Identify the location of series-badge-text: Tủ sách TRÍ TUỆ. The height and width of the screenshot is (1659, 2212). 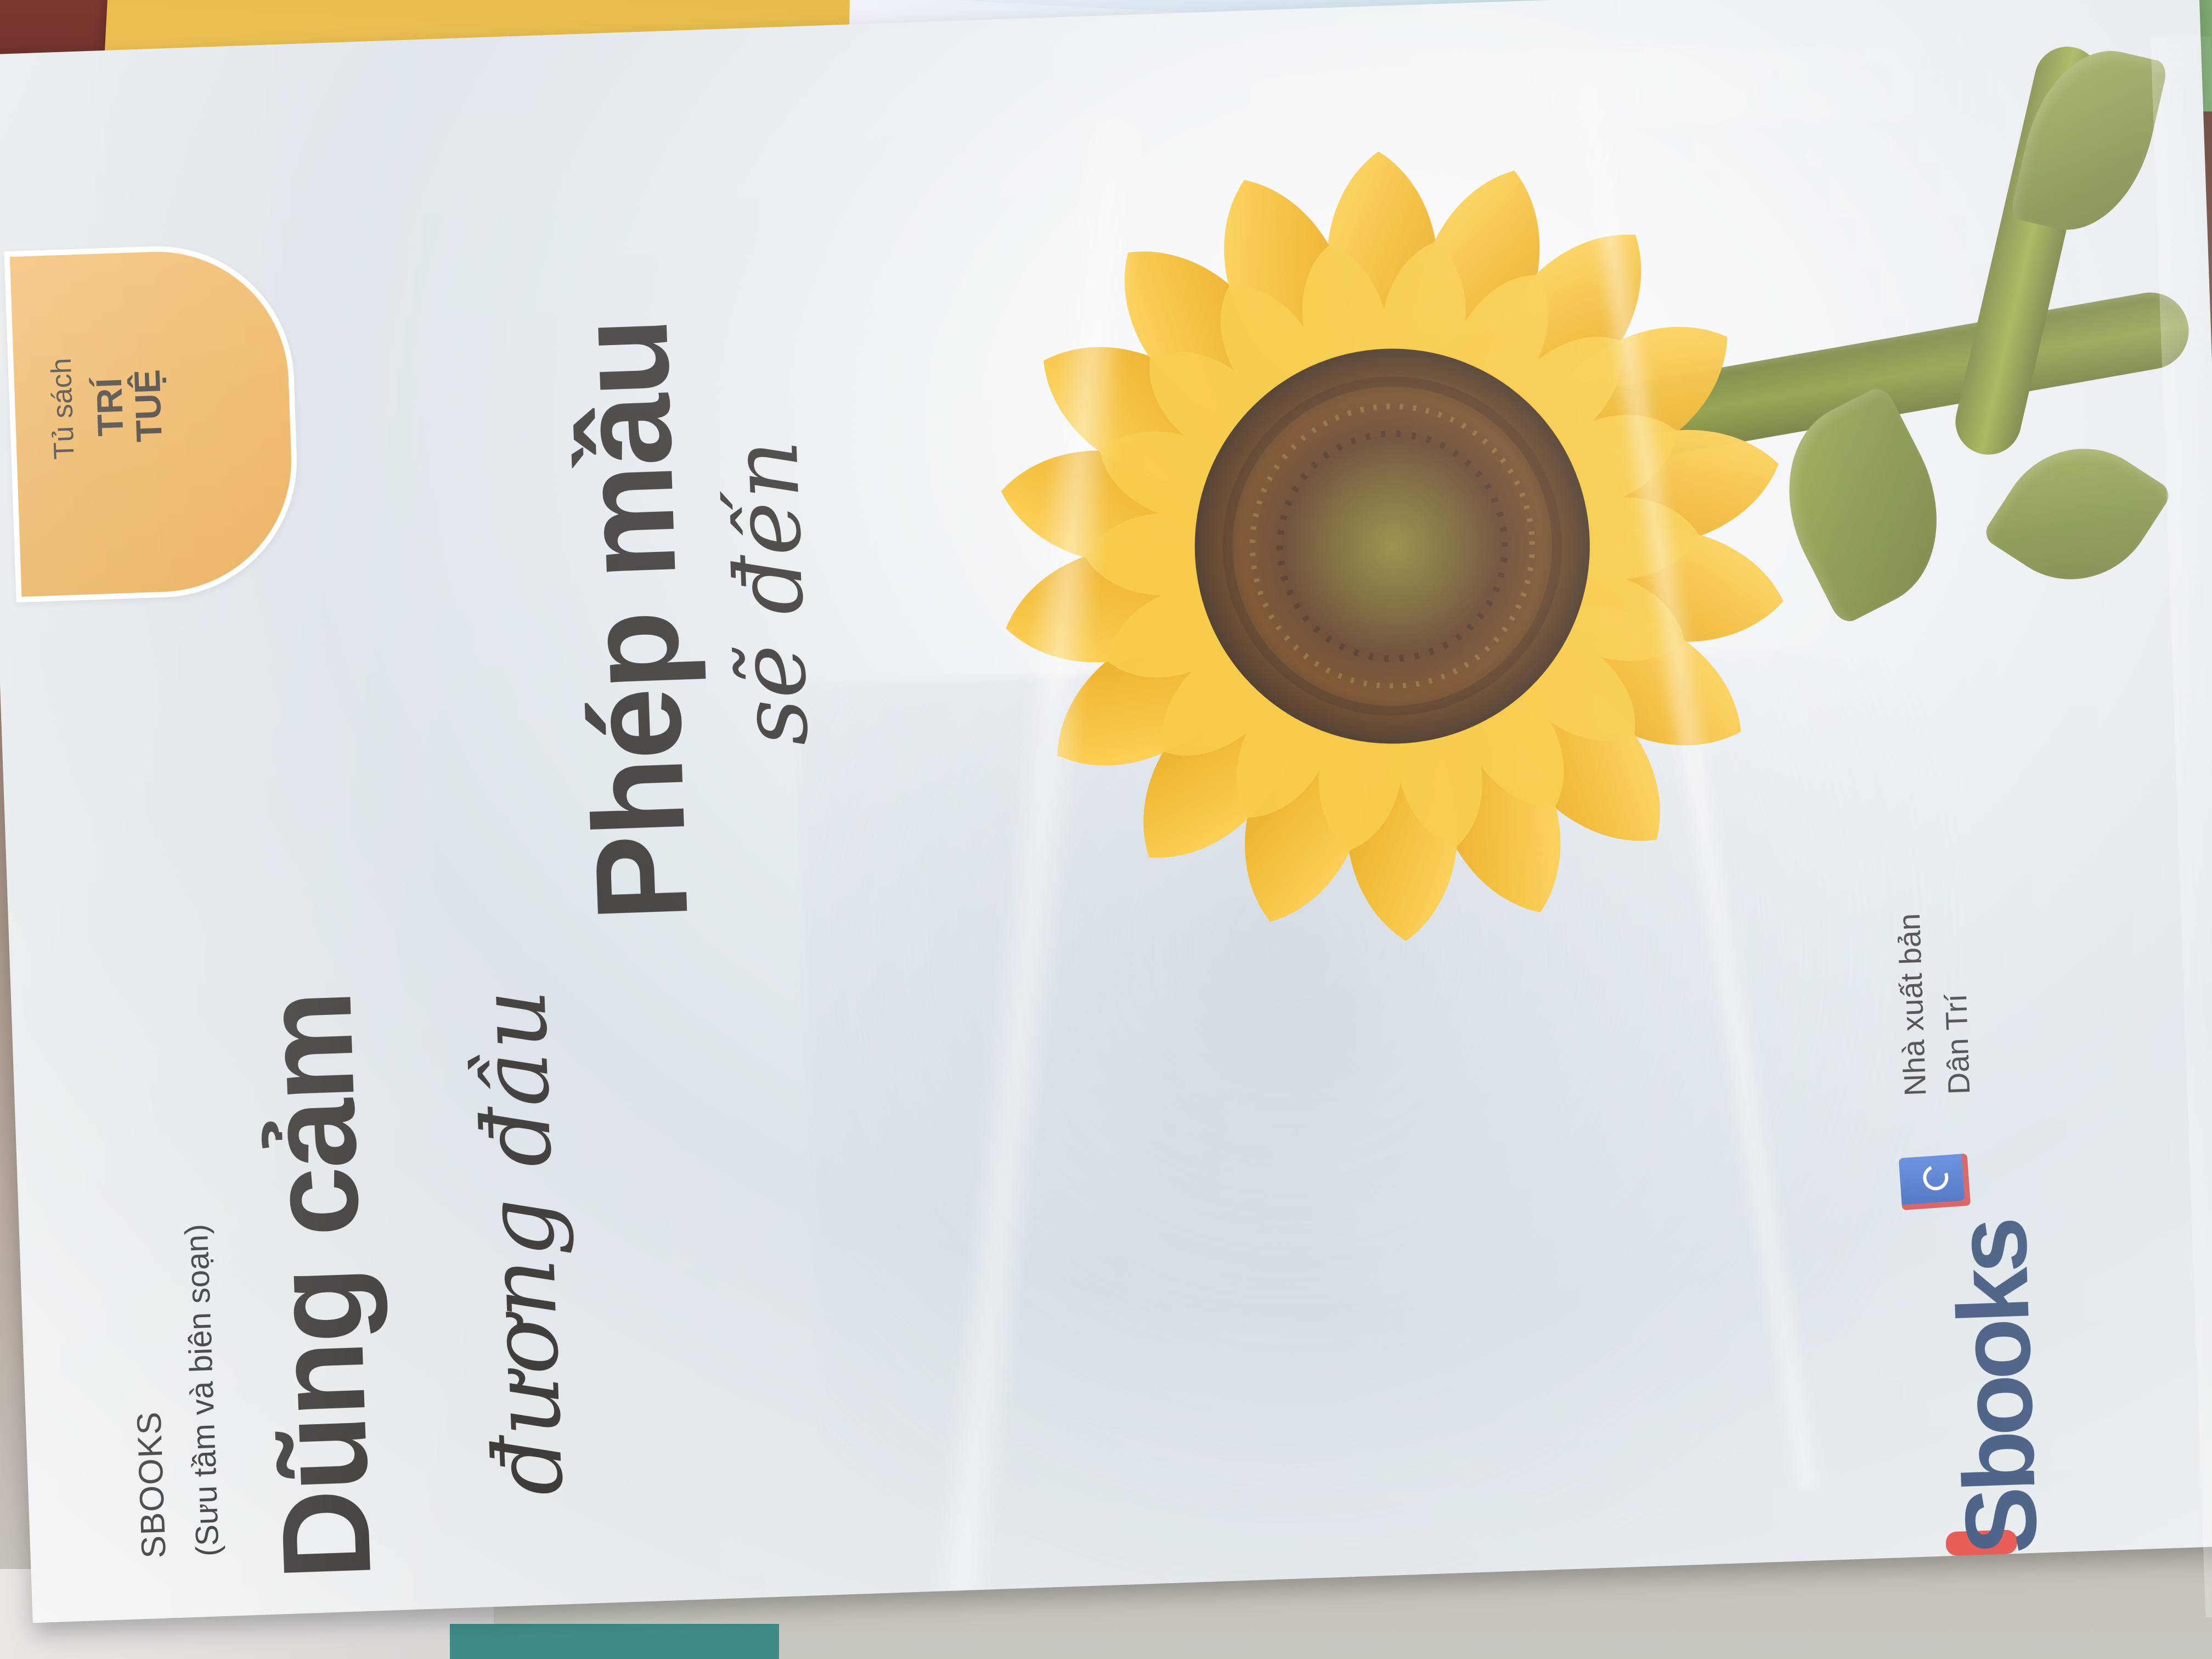
(118, 407).